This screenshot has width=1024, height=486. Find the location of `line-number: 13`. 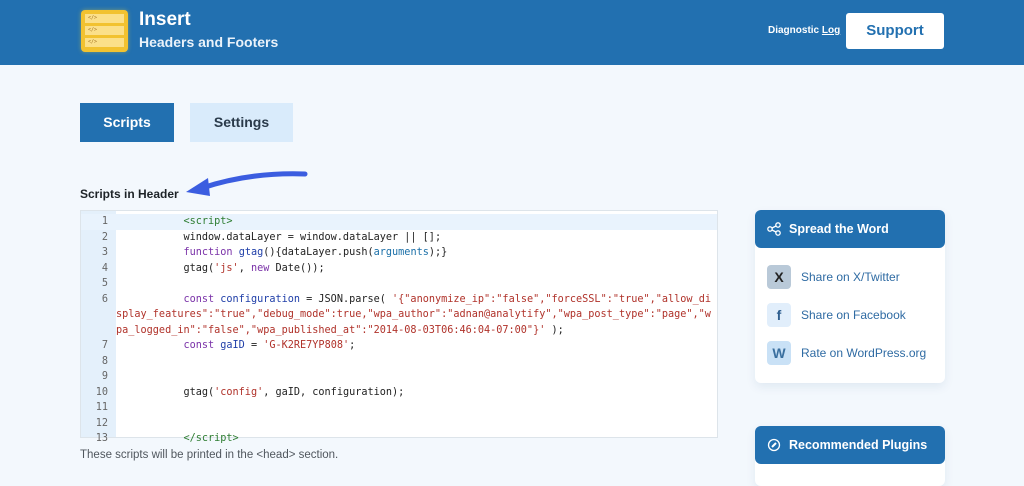

line-number: 13 is located at coordinates (101, 438).